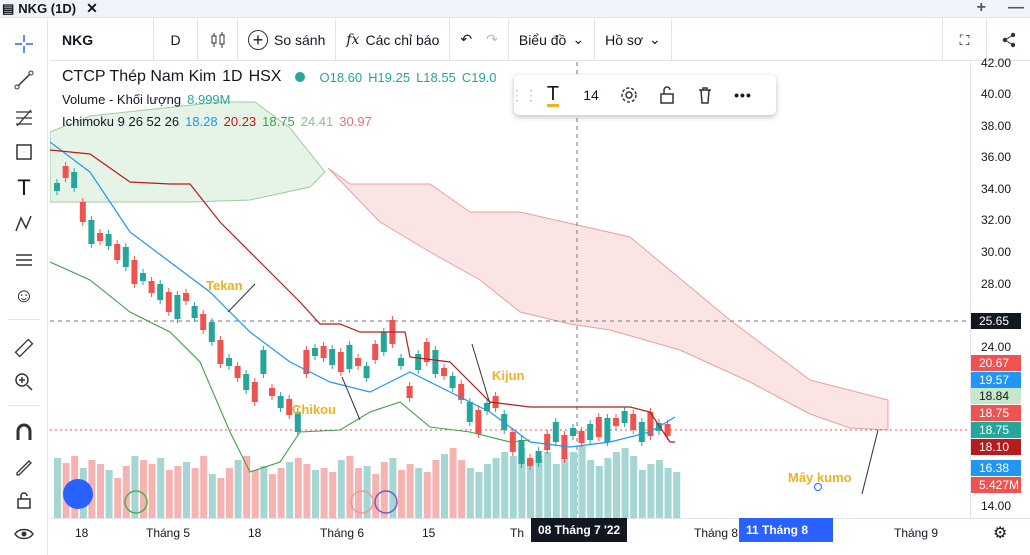 This screenshot has width=1030, height=555. I want to click on annotation-kumo: Mây kumo, so click(820, 477).